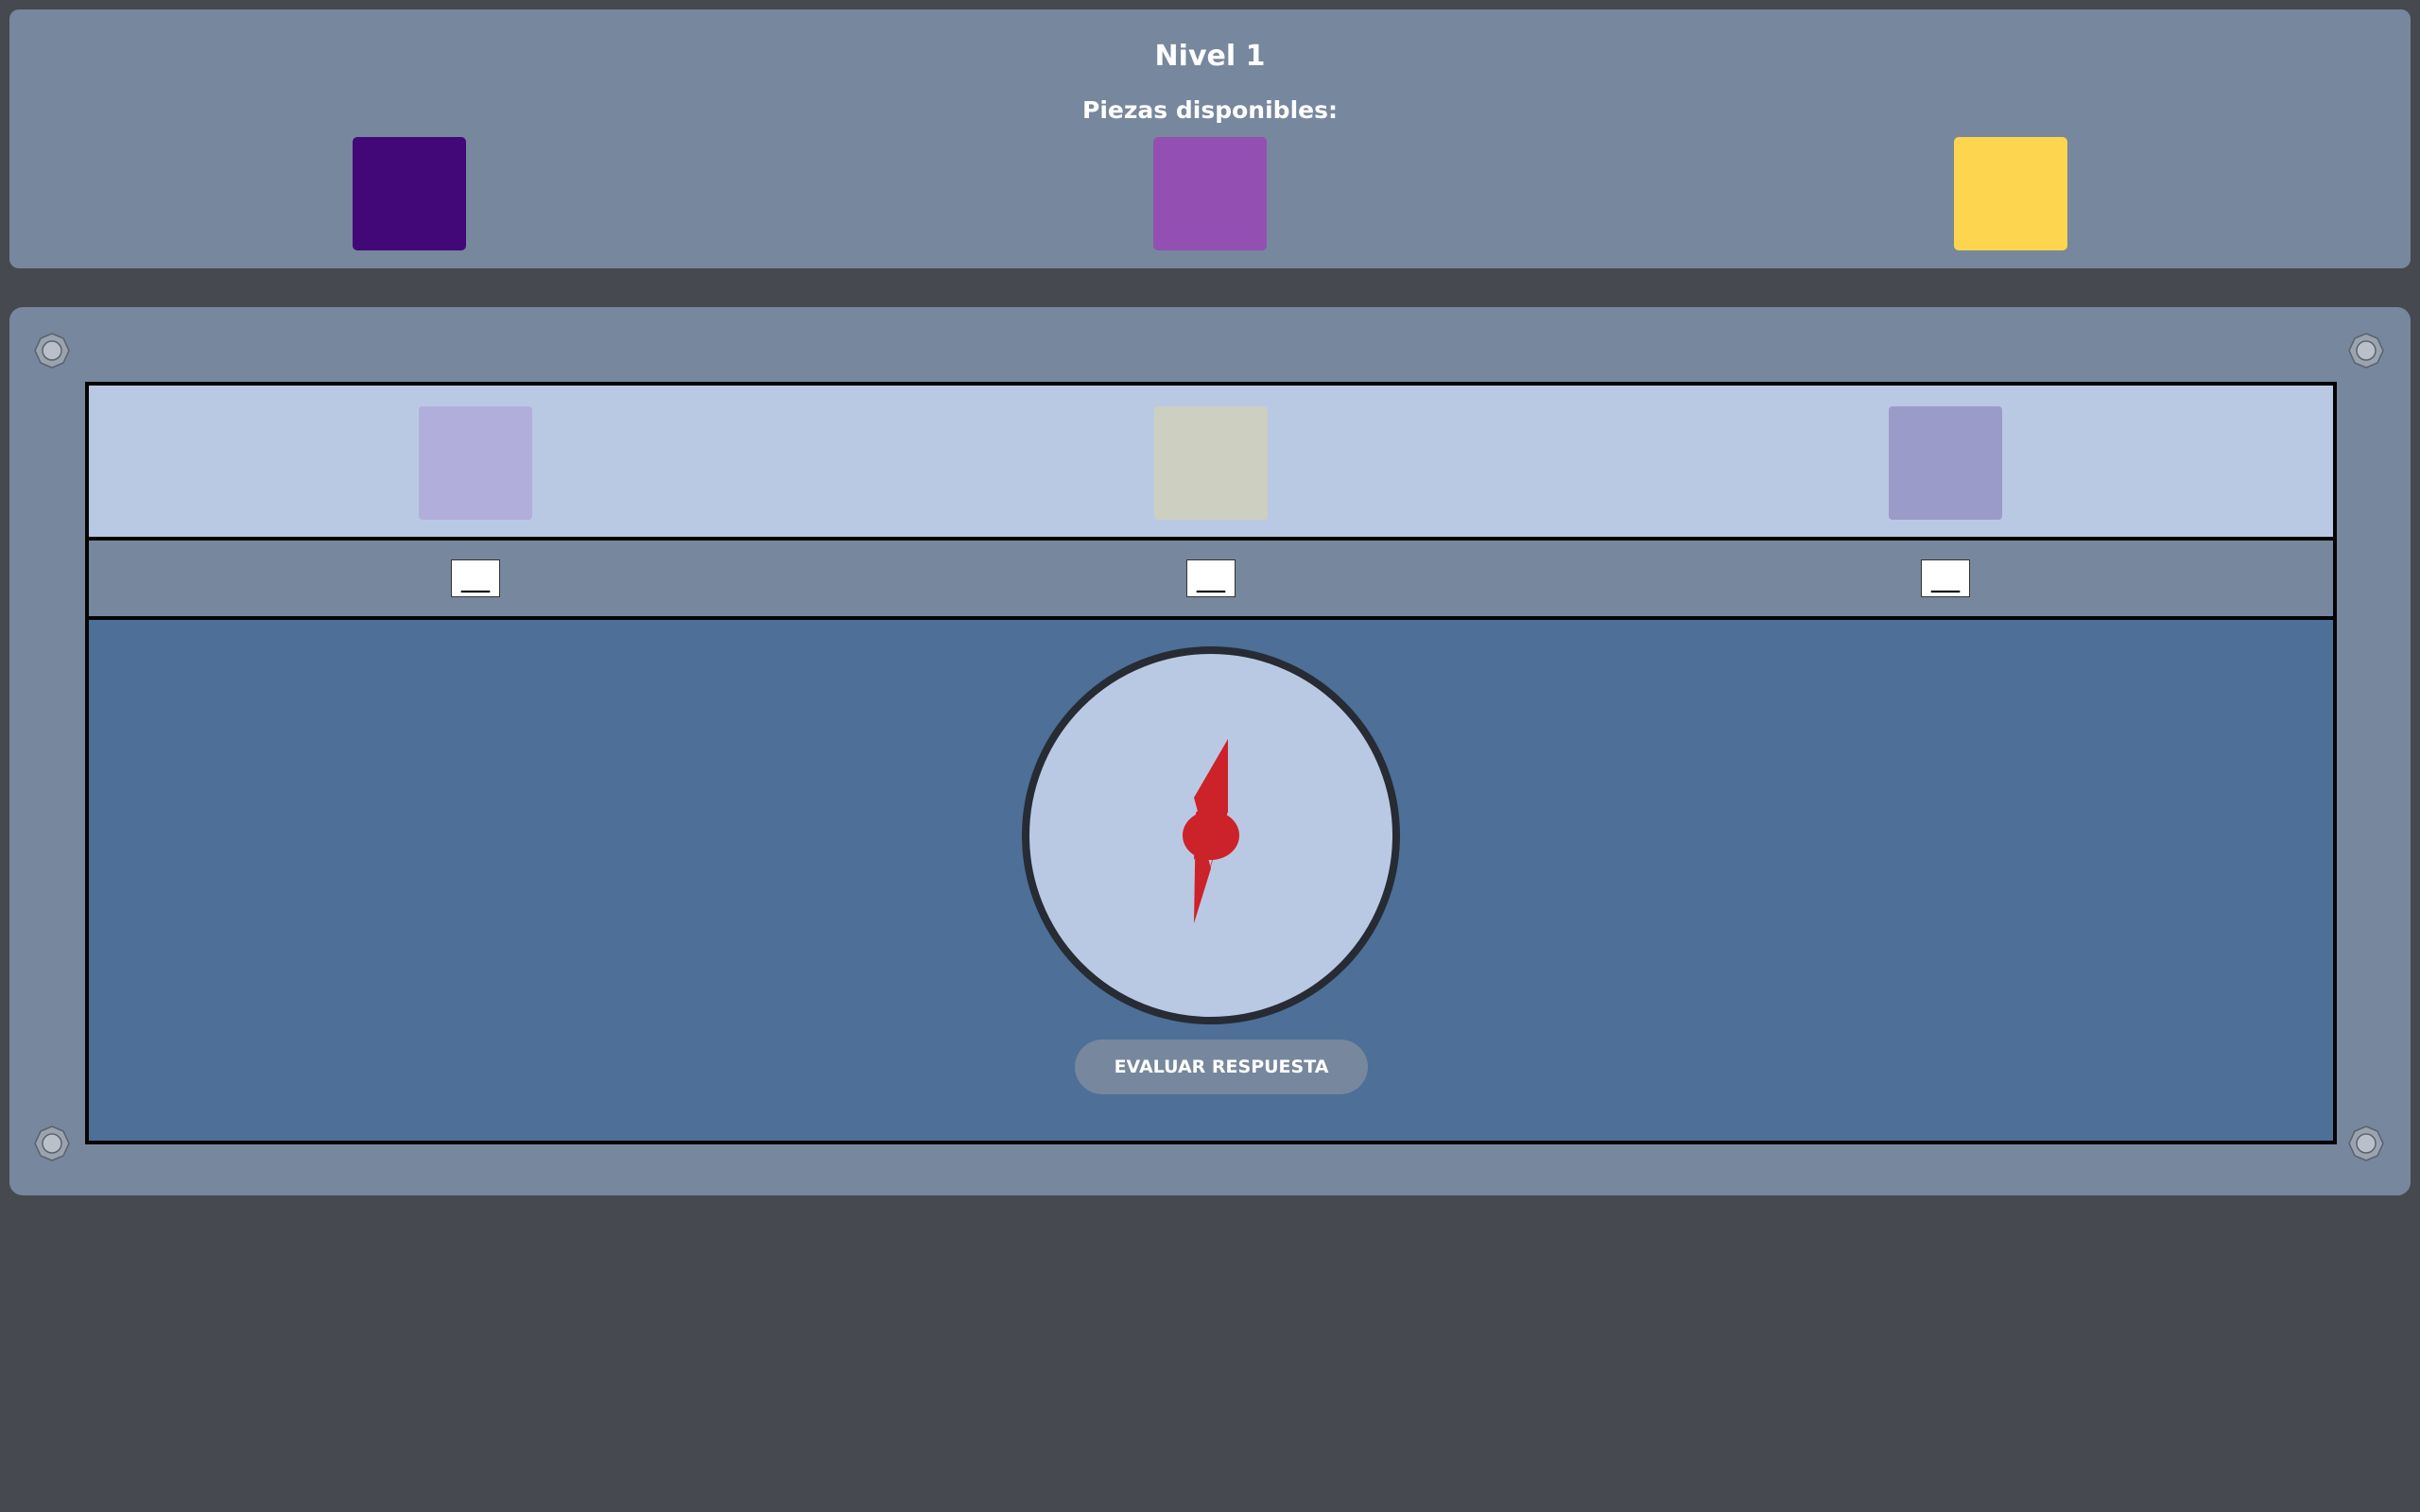 The height and width of the screenshot is (1512, 2420). Describe the element at coordinates (409, 193) in the screenshot. I see `piece-dark-purple` at that location.